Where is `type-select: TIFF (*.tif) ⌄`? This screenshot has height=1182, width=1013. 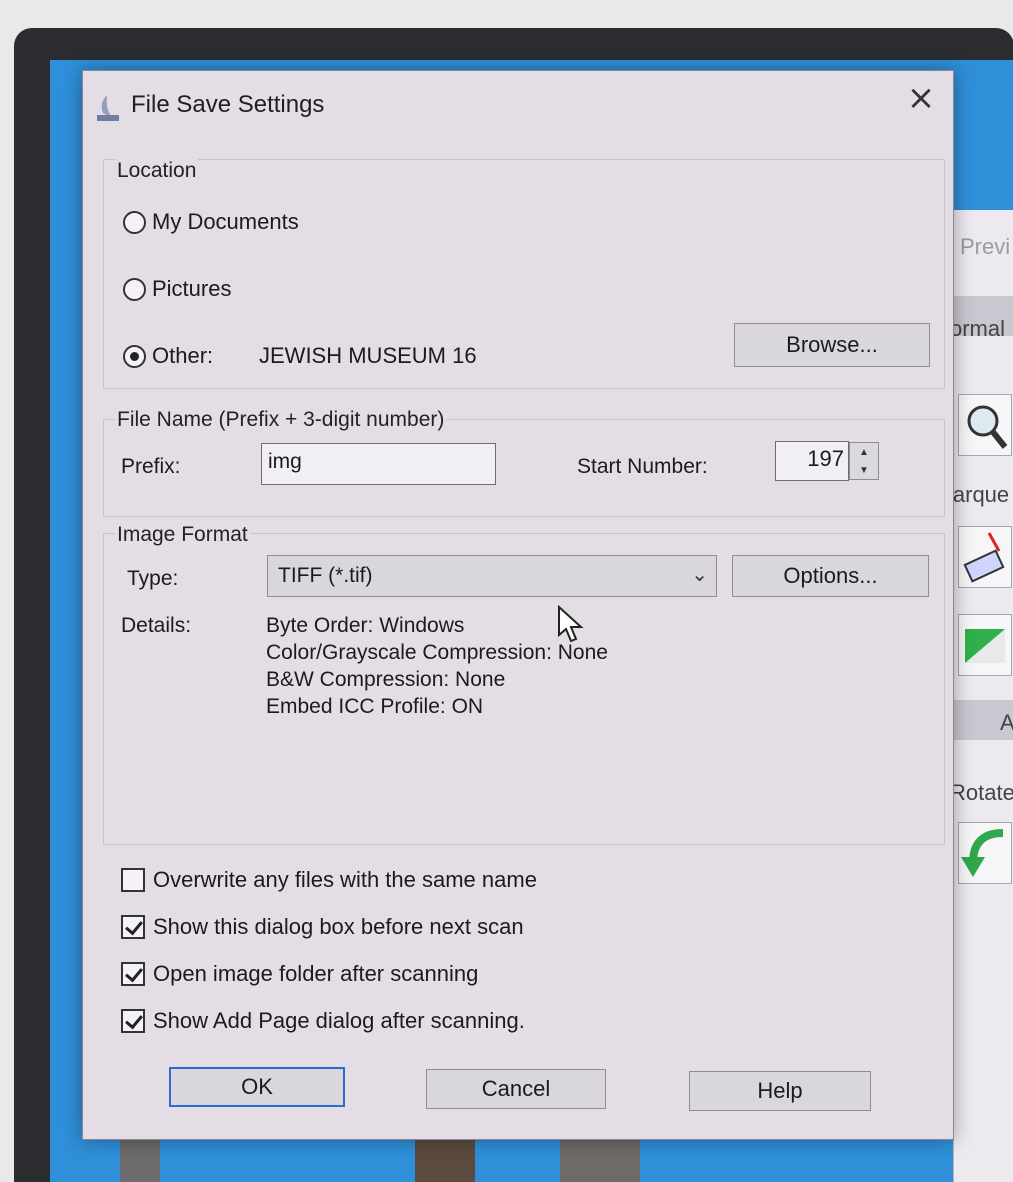
type-select: TIFF (*.tif) ⌄ is located at coordinates (492, 576).